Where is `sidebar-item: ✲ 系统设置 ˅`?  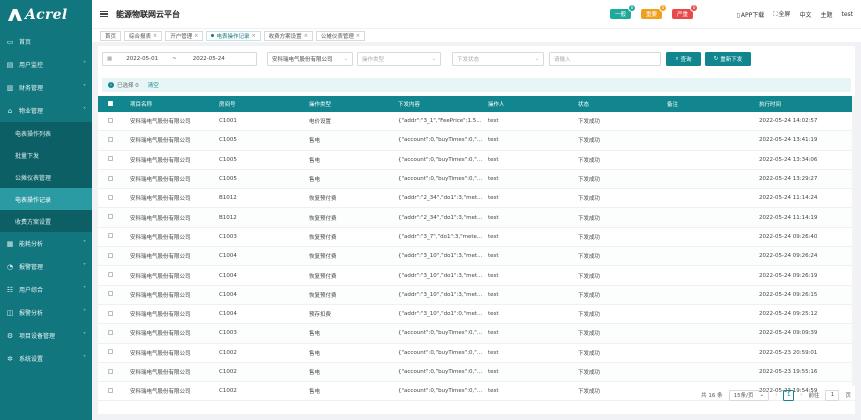 sidebar-item: ✲ 系统设置 ˅ is located at coordinates (46, 358).